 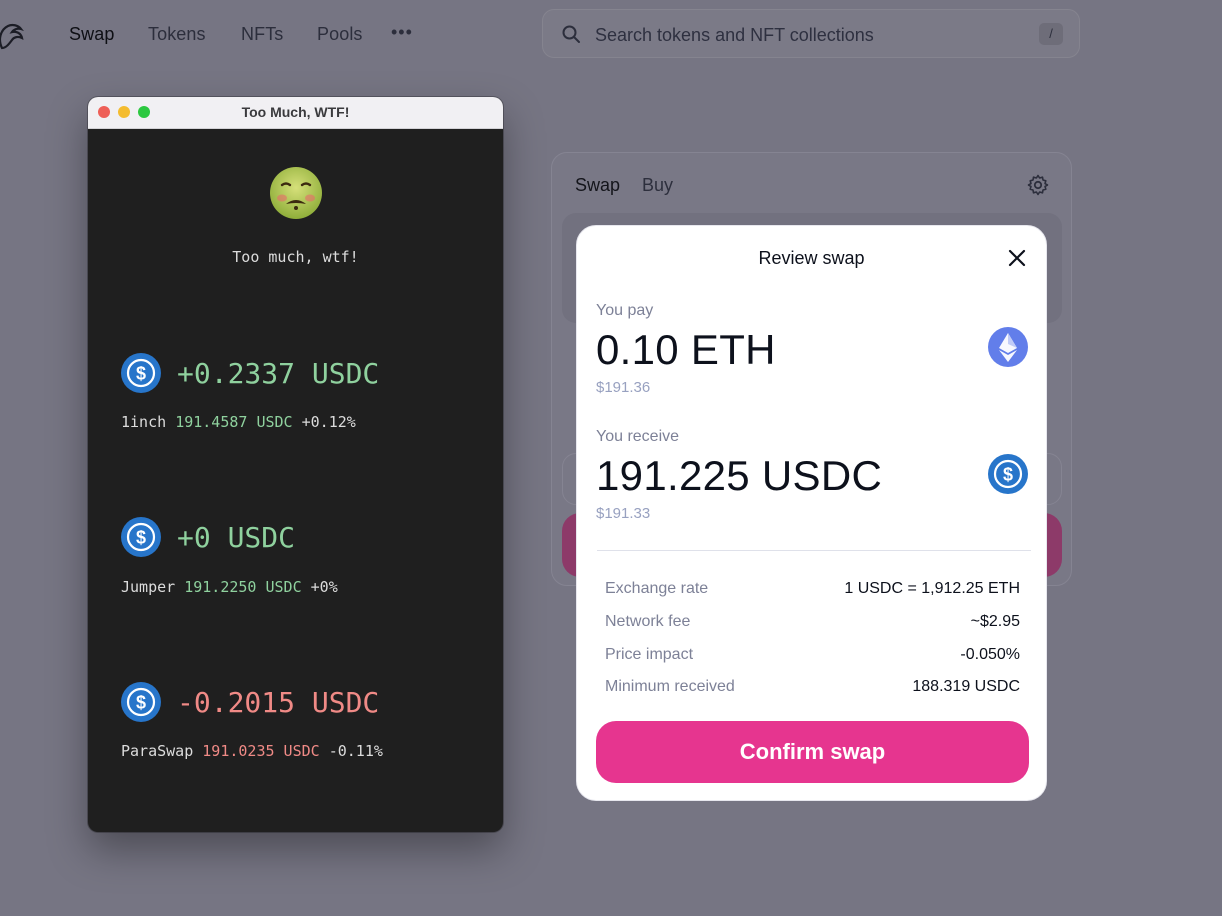 I want to click on receive-usd: $191.33, so click(x=623, y=513).